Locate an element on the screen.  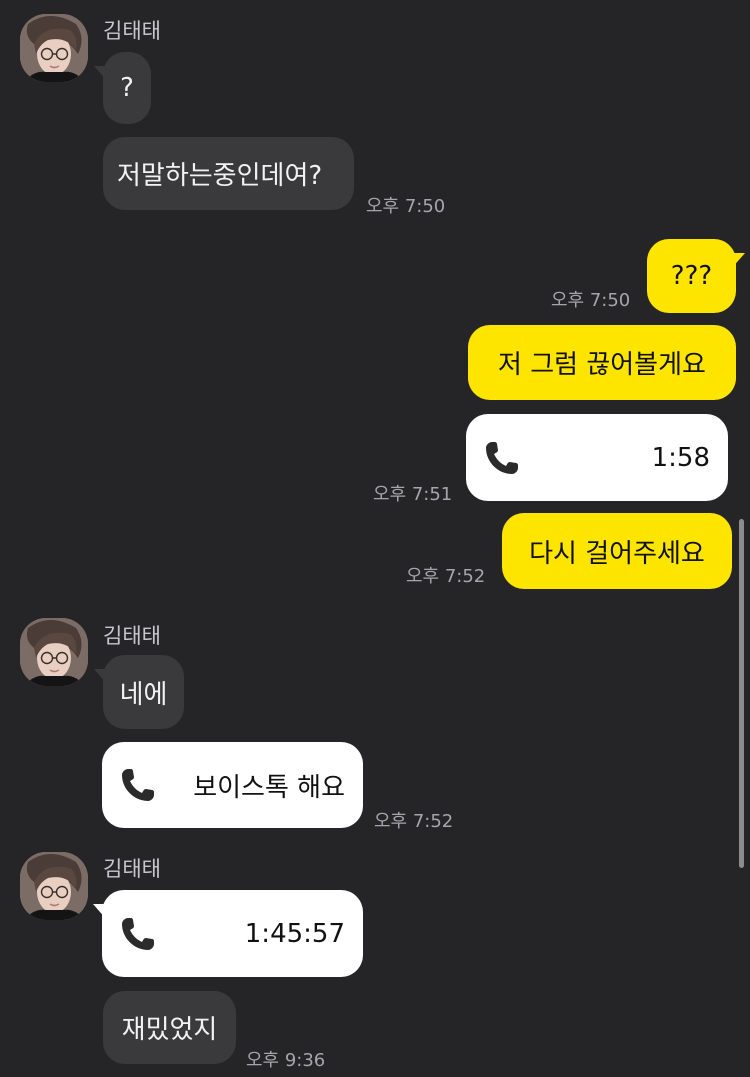
call-bubble: 보이스톡 해요 is located at coordinates (232, 785).